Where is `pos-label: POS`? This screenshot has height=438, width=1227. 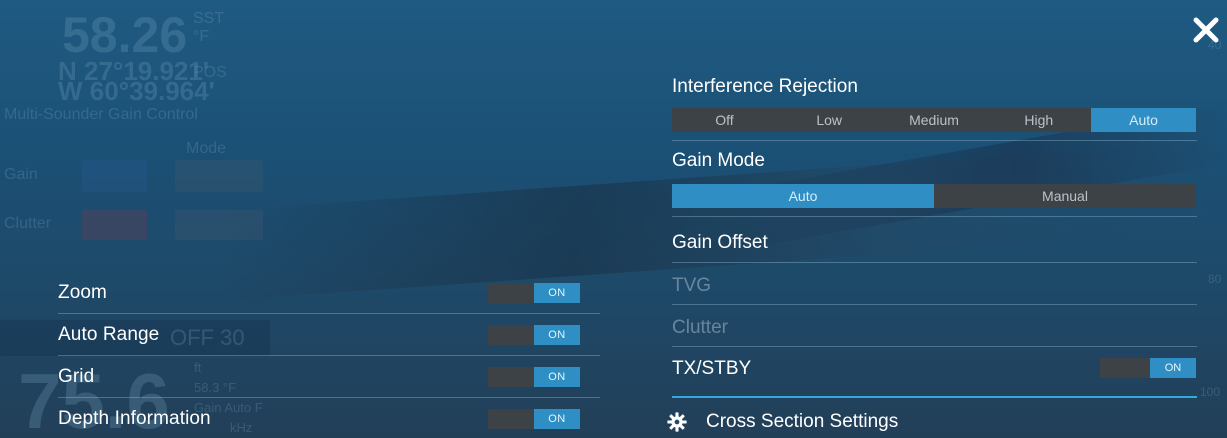
pos-label: POS is located at coordinates (210, 72).